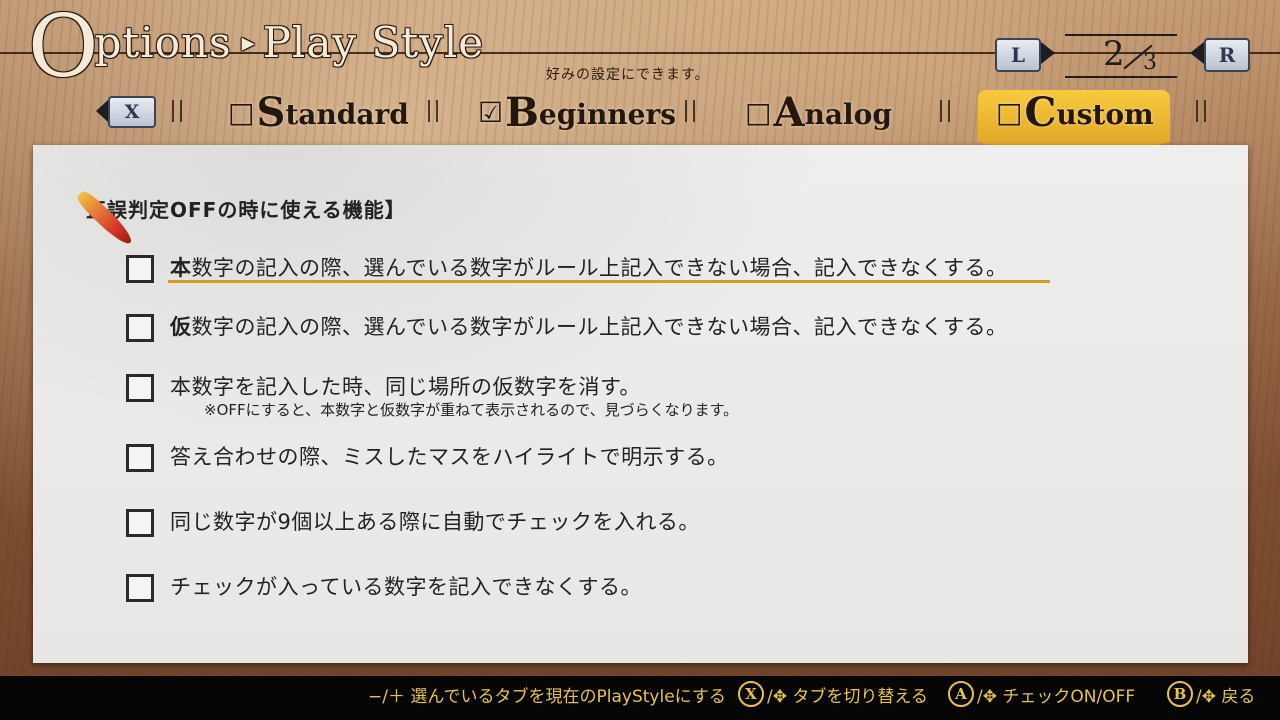 This screenshot has height=720, width=1280. I want to click on option-label: チェックが入っている数字を記入できなくする。, so click(406, 586).